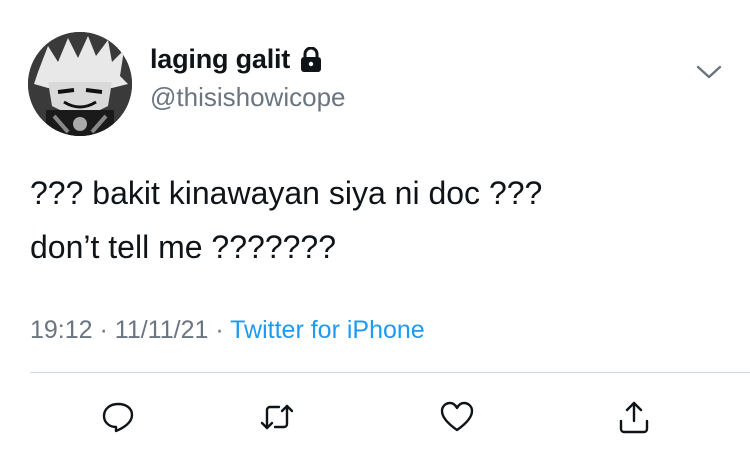 The image size is (750, 461). Describe the element at coordinates (247, 97) in the screenshot. I see `user-handle: @thisishowicope` at that location.